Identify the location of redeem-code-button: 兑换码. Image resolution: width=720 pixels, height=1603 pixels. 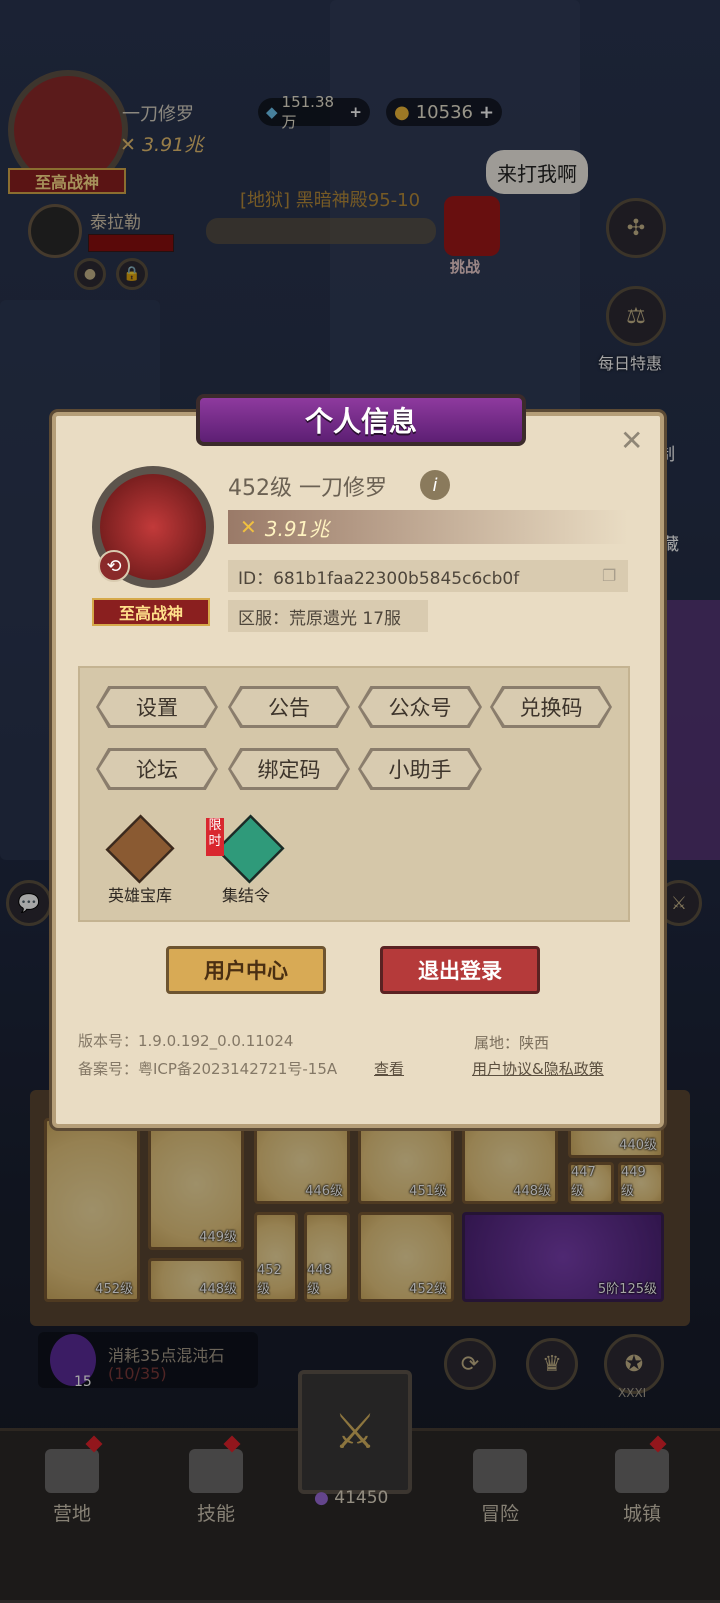
(551, 707).